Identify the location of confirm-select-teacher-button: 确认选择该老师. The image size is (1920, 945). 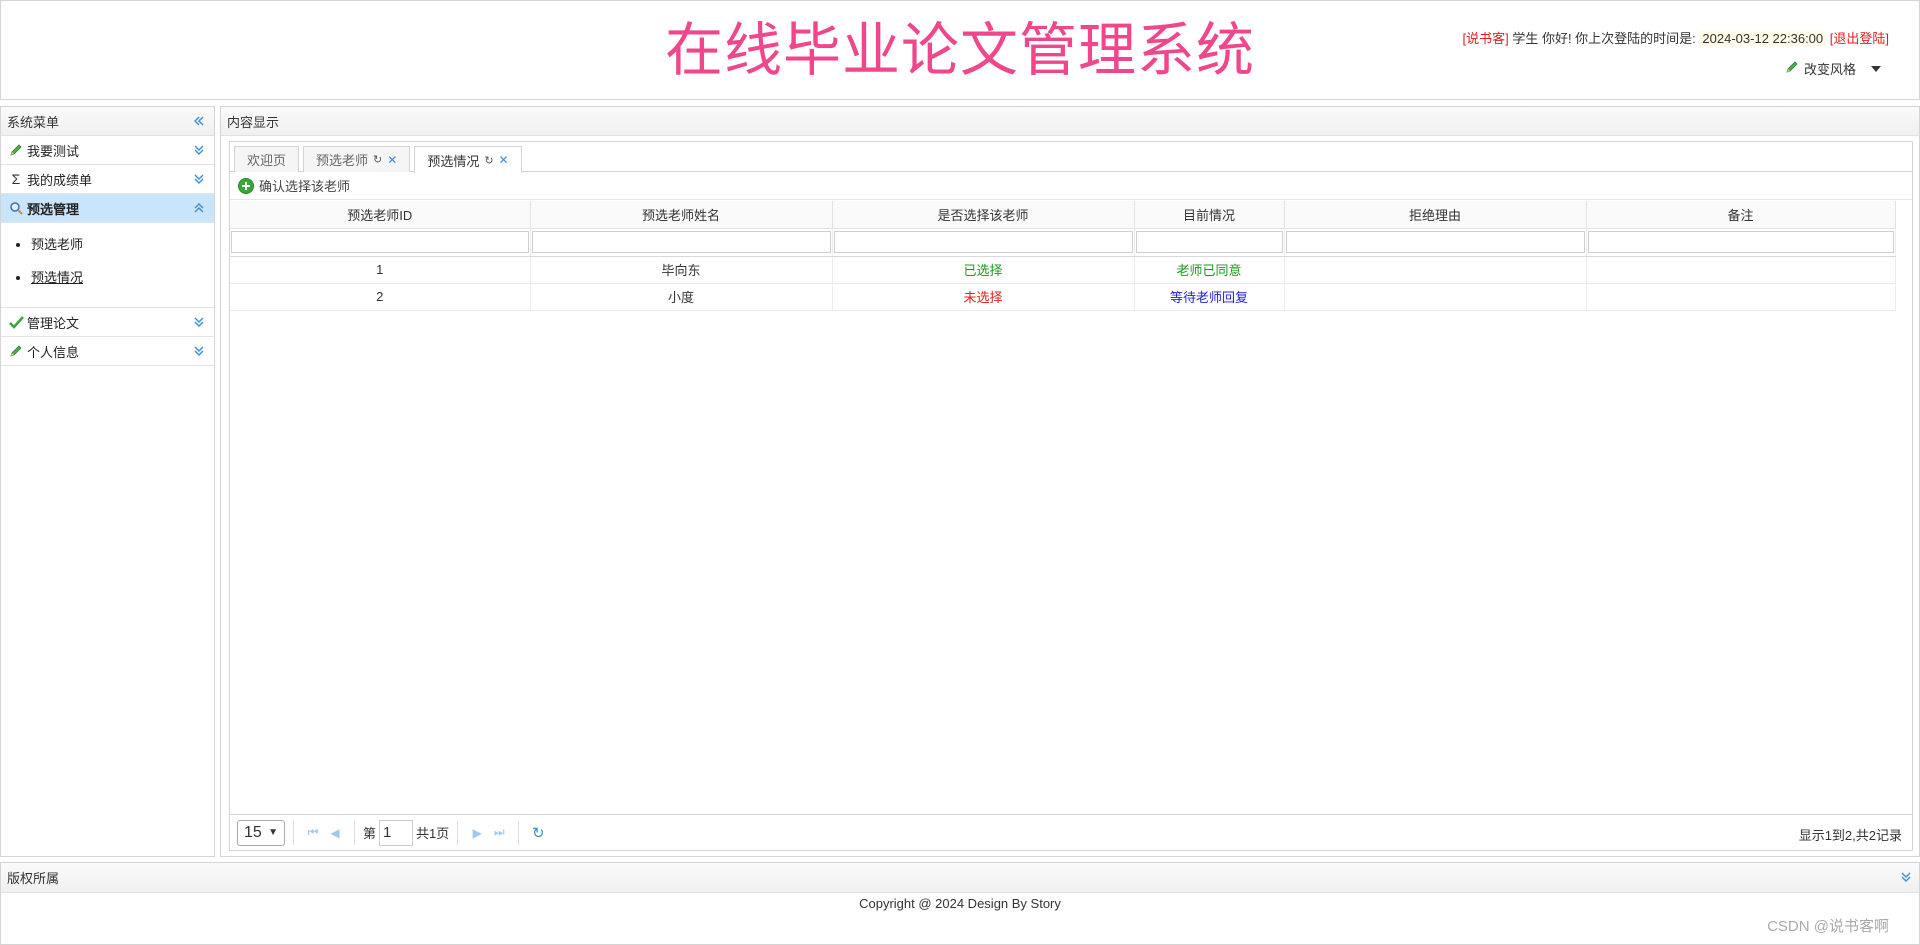
(304, 185).